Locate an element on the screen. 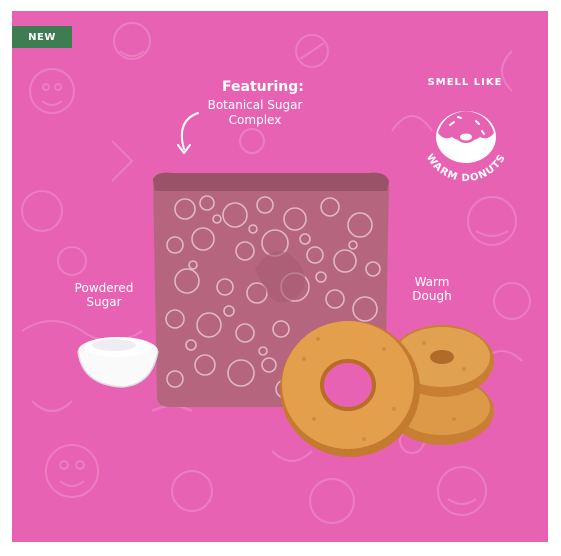 This screenshot has height=556, width=561. new-badge: NEW is located at coordinates (42, 37).